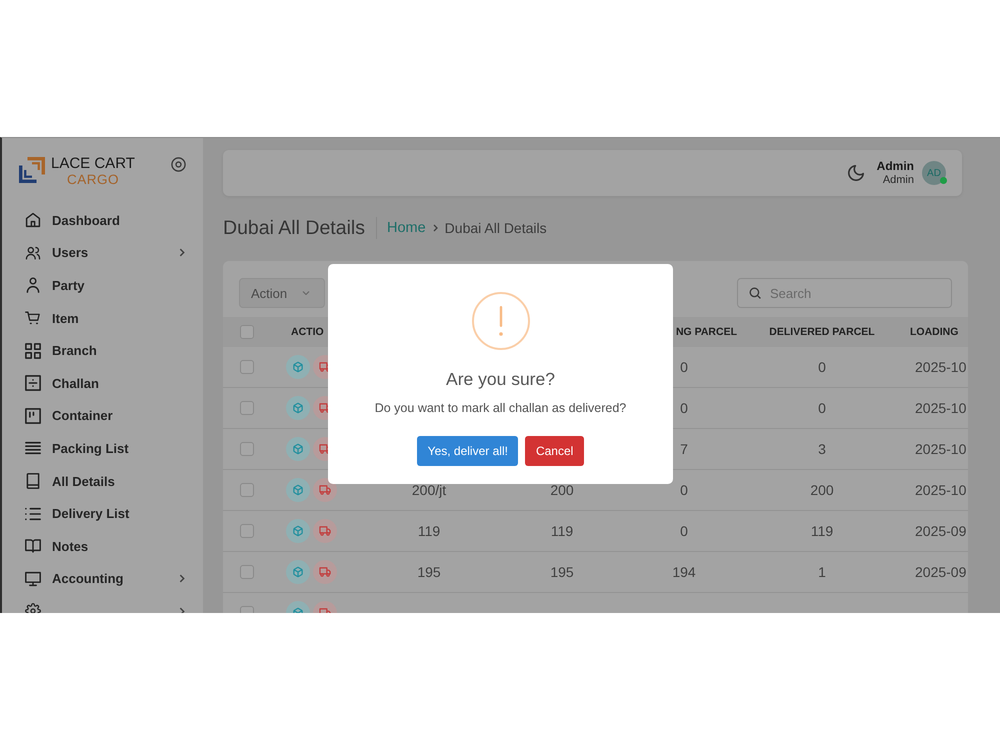 The image size is (1000, 750). Describe the element at coordinates (684, 449) in the screenshot. I see `table-value: 7` at that location.